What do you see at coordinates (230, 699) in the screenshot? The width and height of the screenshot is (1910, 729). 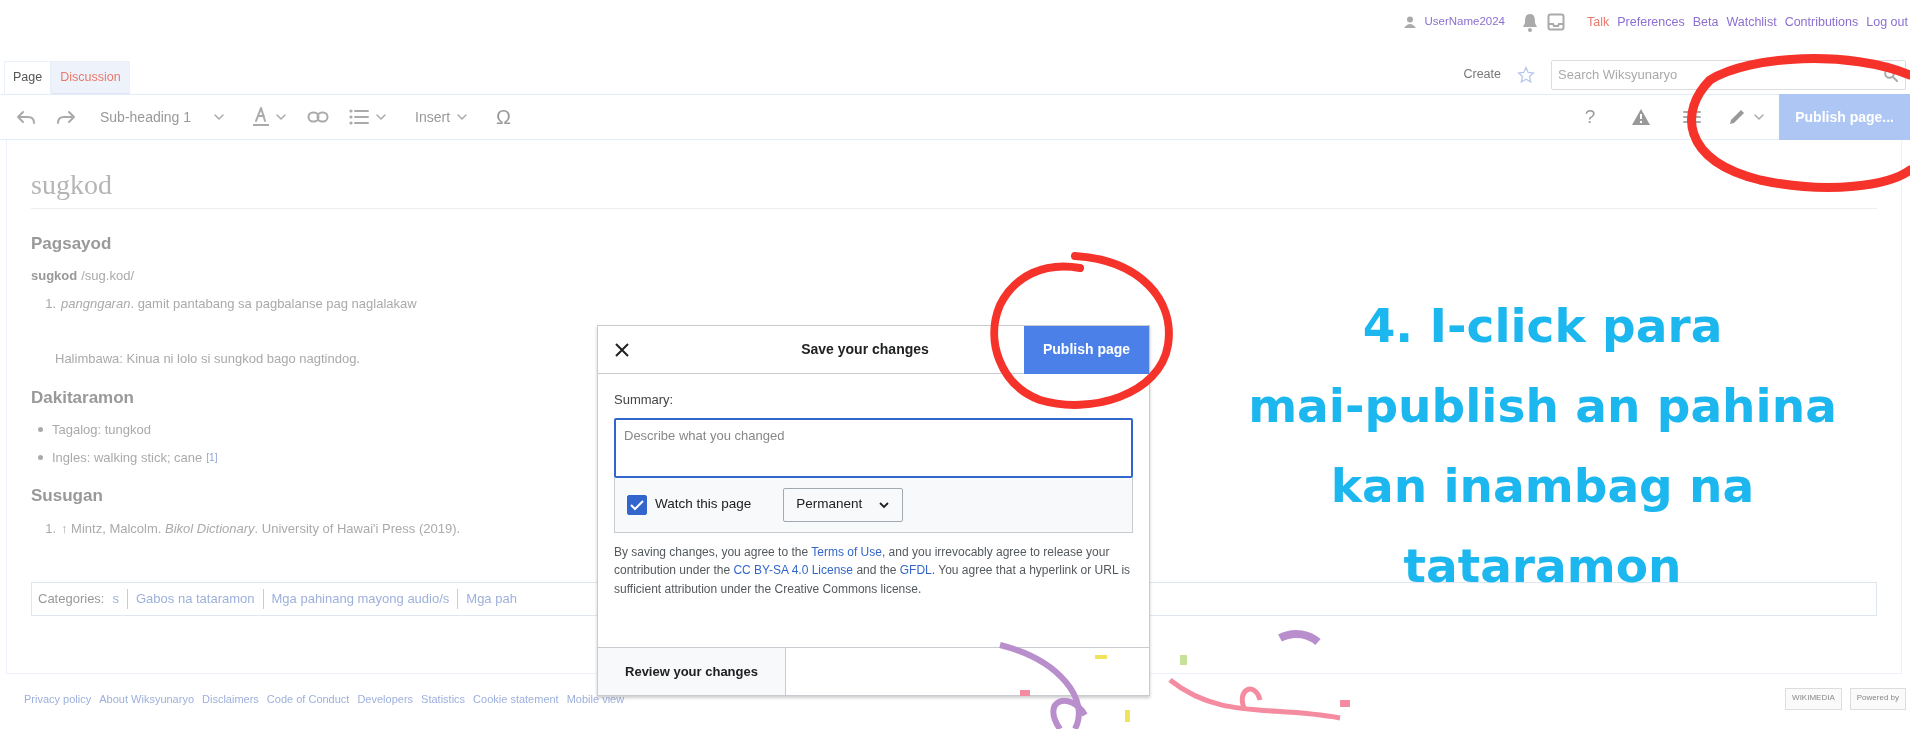 I see `footer-link: Disclaimers` at bounding box center [230, 699].